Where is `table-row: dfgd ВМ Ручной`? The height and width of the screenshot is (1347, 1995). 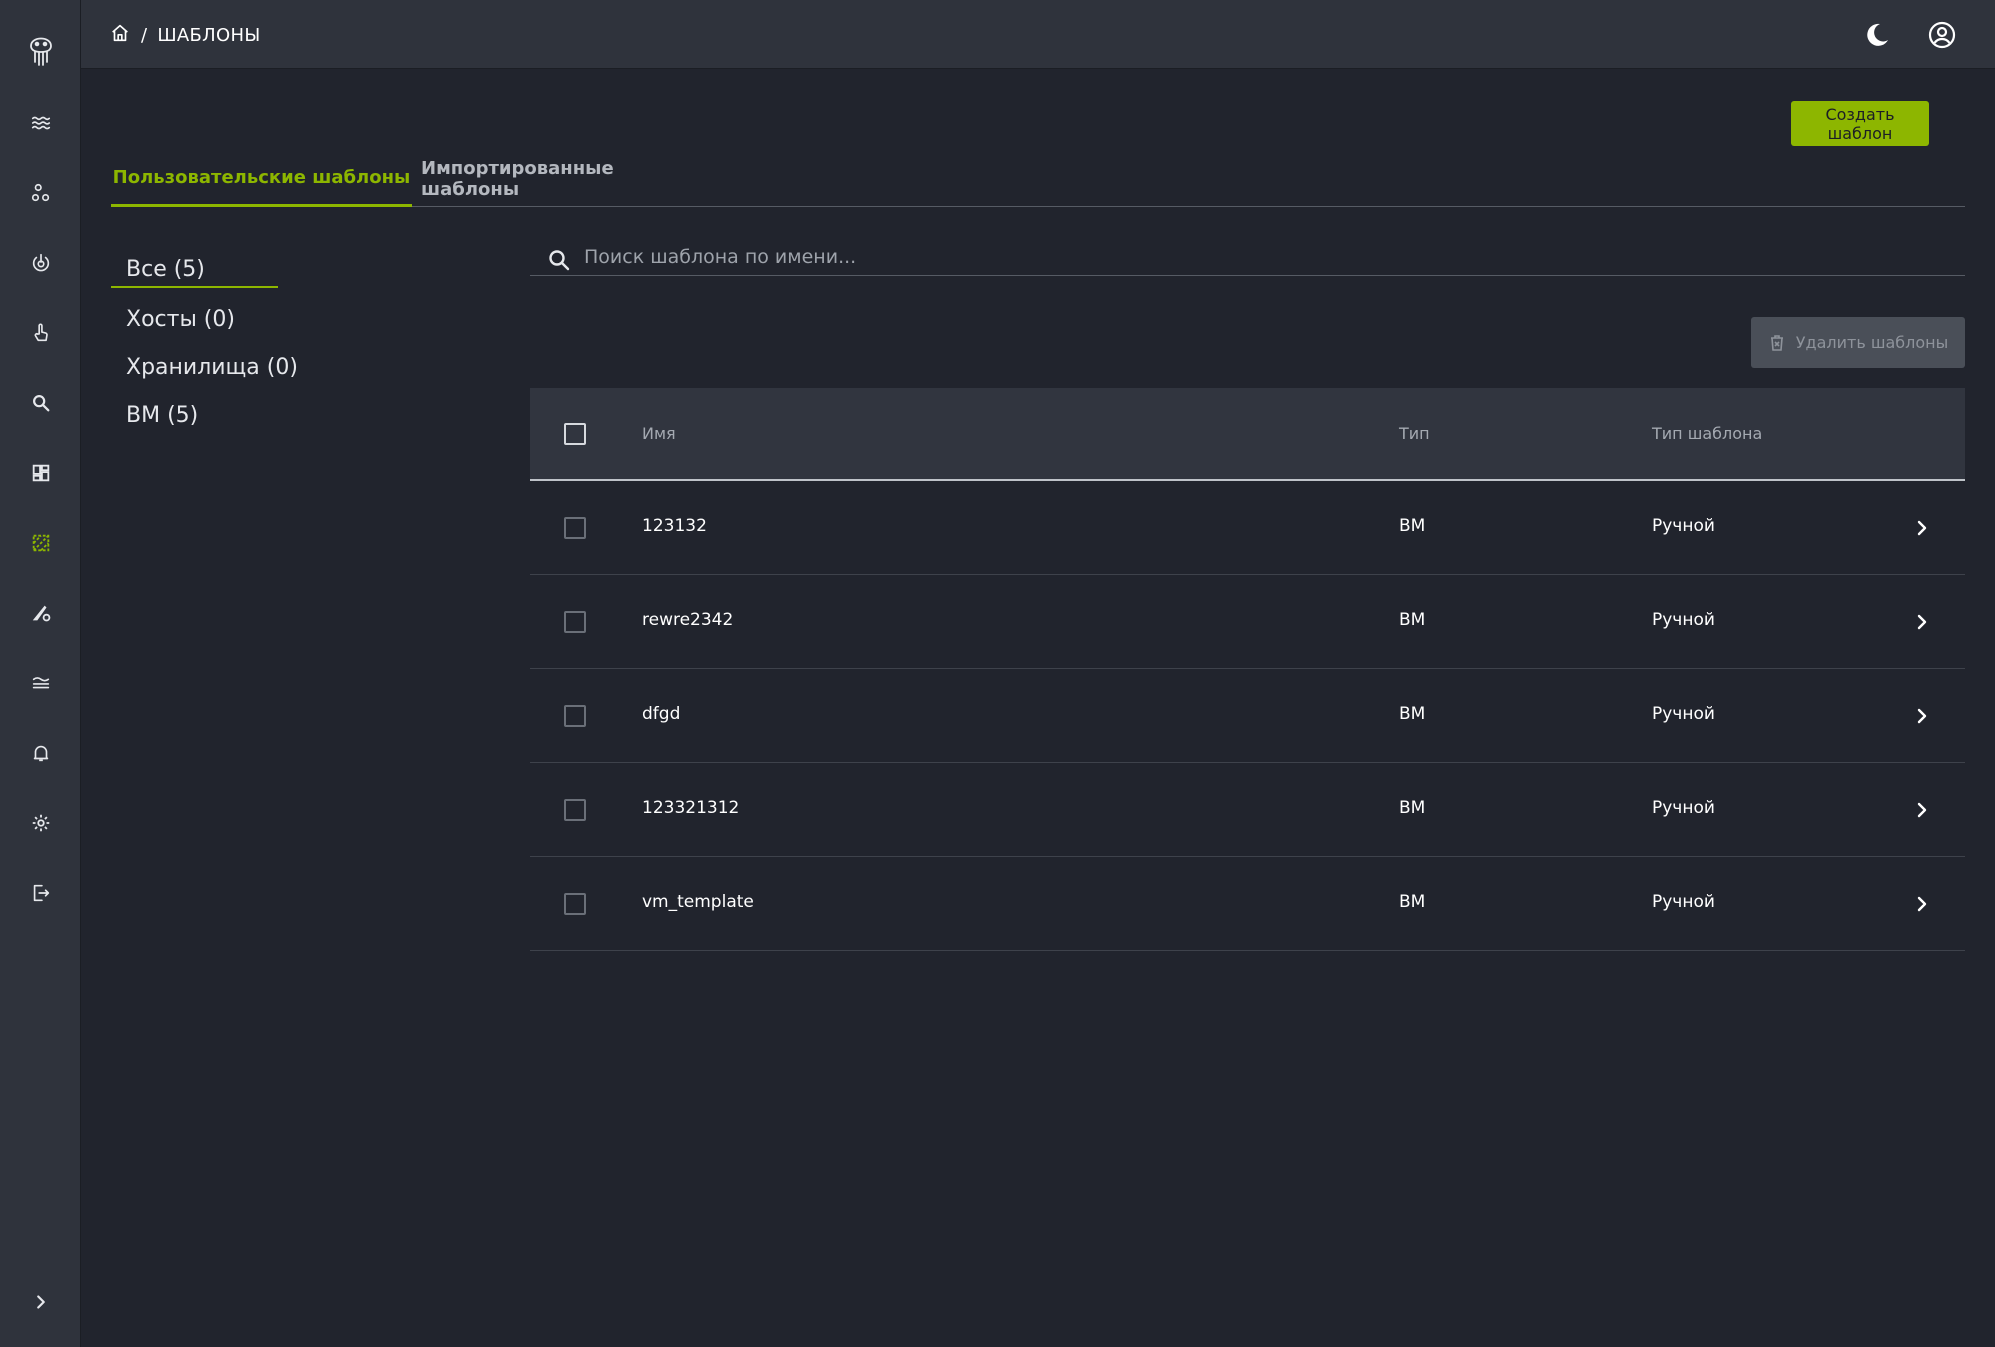
table-row: dfgd ВМ Ручной is located at coordinates (1247, 716).